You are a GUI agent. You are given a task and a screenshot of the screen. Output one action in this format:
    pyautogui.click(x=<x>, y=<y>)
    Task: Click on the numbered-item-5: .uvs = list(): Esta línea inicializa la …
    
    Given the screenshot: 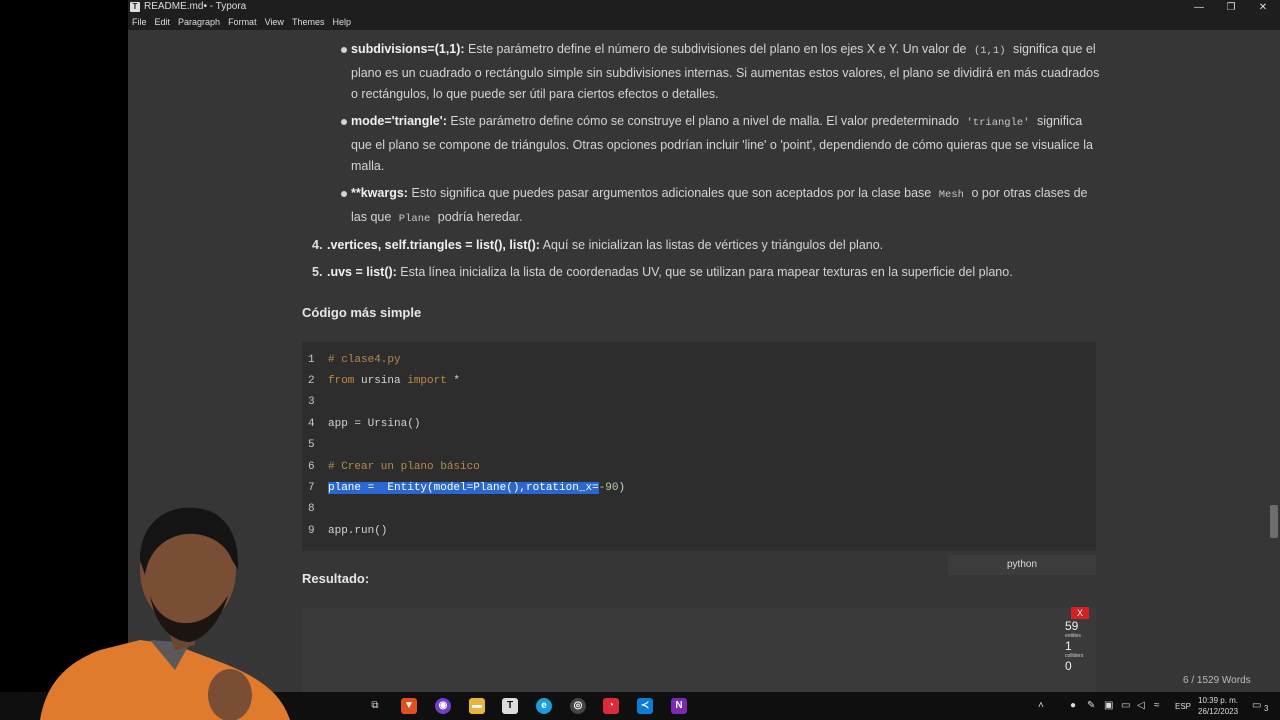 What is the action you would take?
    pyautogui.click(x=727, y=272)
    